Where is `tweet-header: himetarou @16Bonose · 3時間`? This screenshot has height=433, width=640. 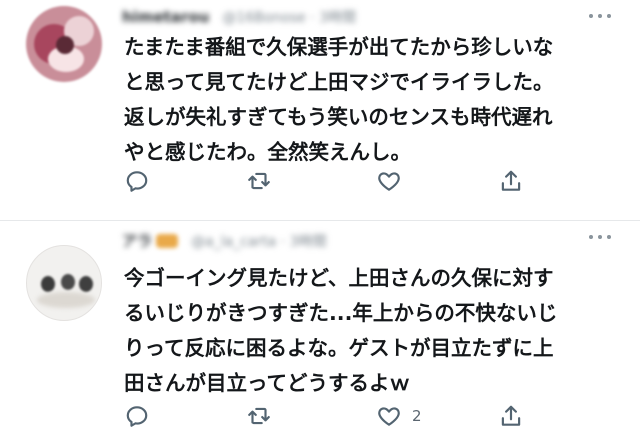
tweet-header: himetarou @16Bonose · 3時間 is located at coordinates (357, 17).